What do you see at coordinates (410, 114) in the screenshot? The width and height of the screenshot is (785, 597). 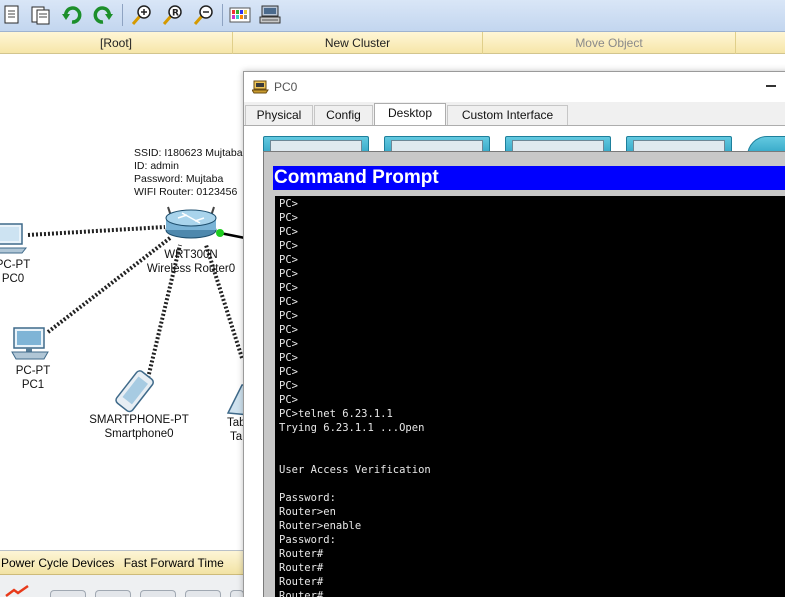 I see `tab-desktop: Desktop` at bounding box center [410, 114].